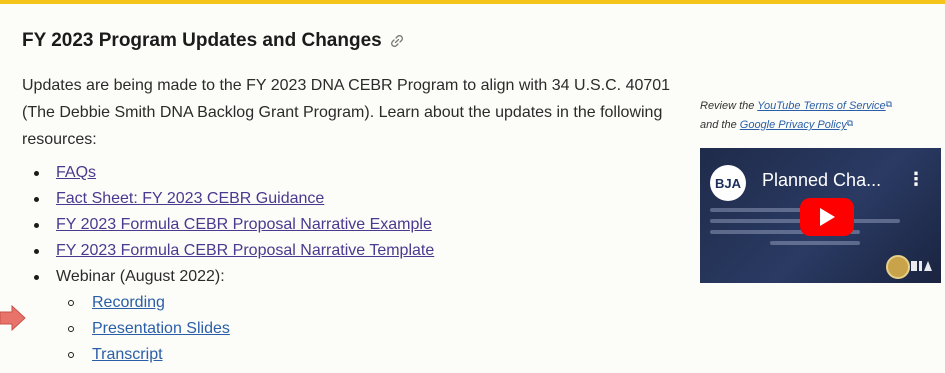 This screenshot has width=945, height=373. What do you see at coordinates (13, 320) in the screenshot?
I see `arrow-right-icon` at bounding box center [13, 320].